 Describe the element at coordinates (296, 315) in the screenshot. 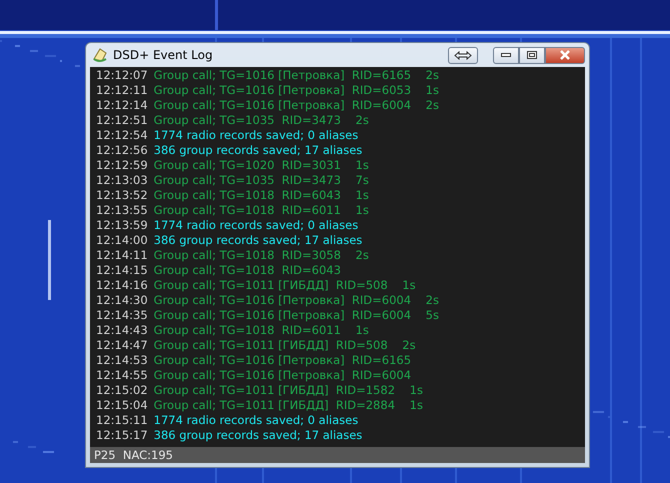

I see `log-message: Group call; TG=1016 [Петровка] RID=6004 5s` at that location.